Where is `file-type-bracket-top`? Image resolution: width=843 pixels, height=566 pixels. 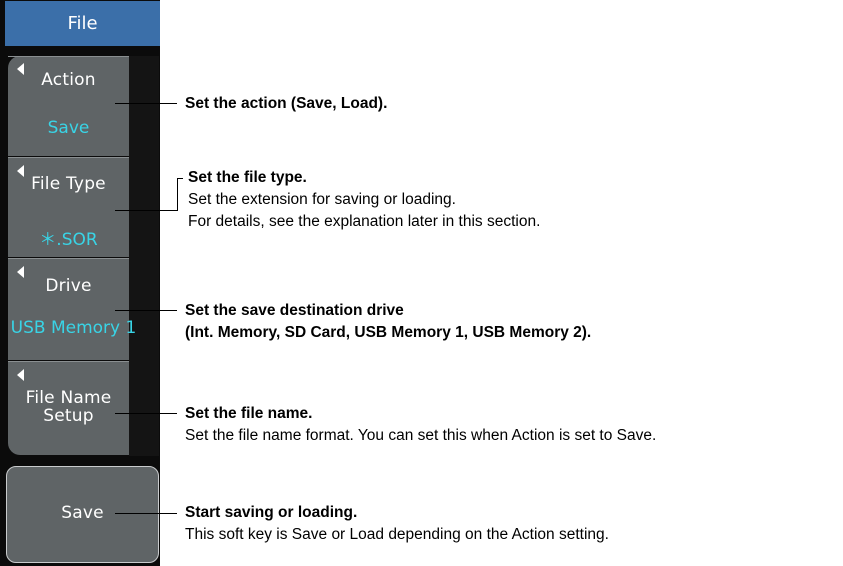
file-type-bracket-top is located at coordinates (180, 178).